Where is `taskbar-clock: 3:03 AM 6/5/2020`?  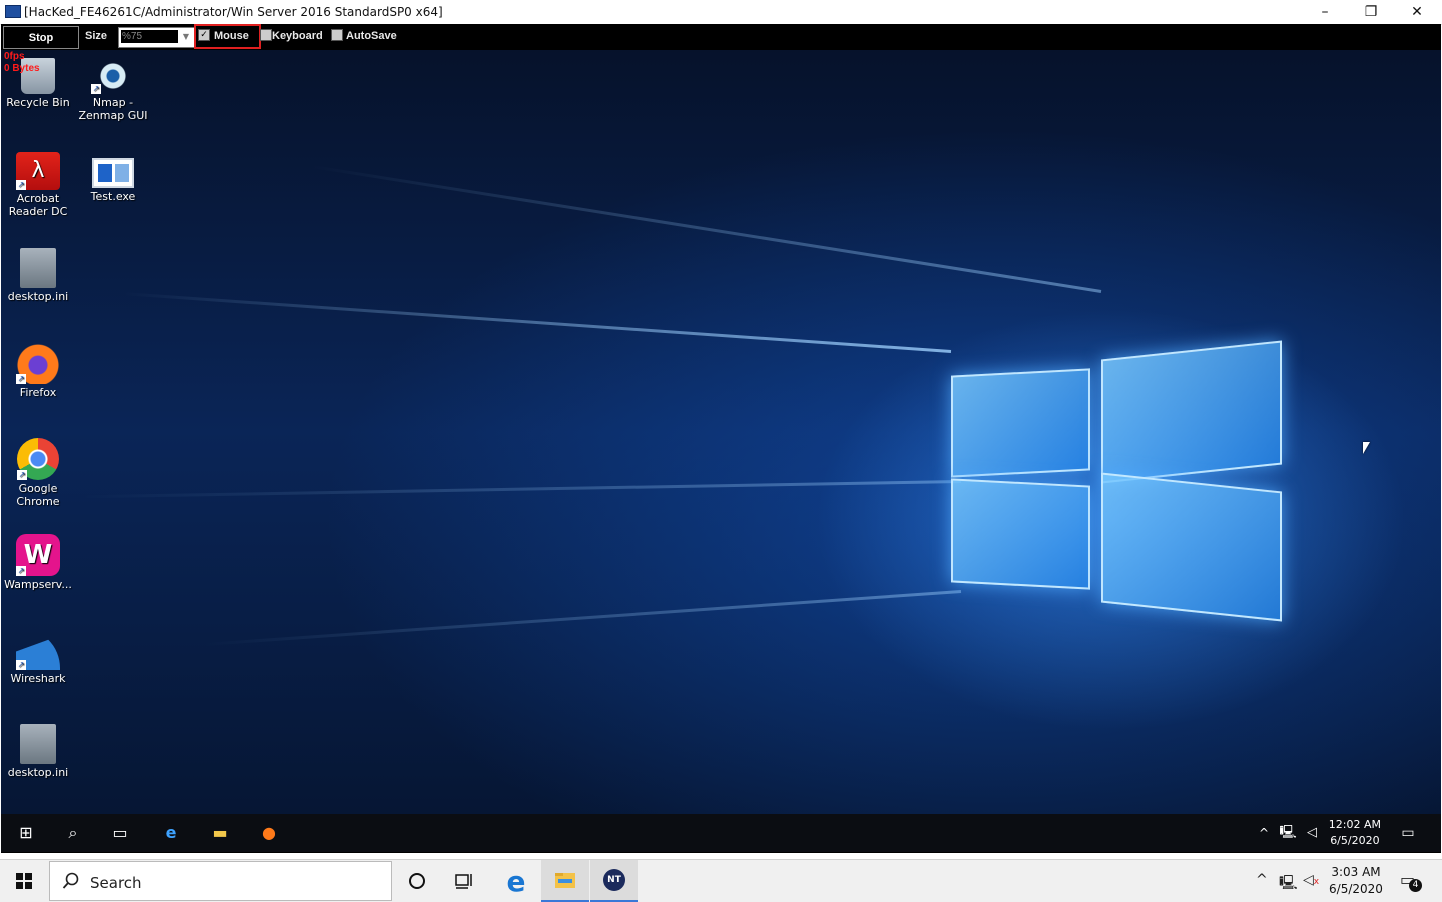 taskbar-clock: 3:03 AM 6/5/2020 is located at coordinates (1356, 881).